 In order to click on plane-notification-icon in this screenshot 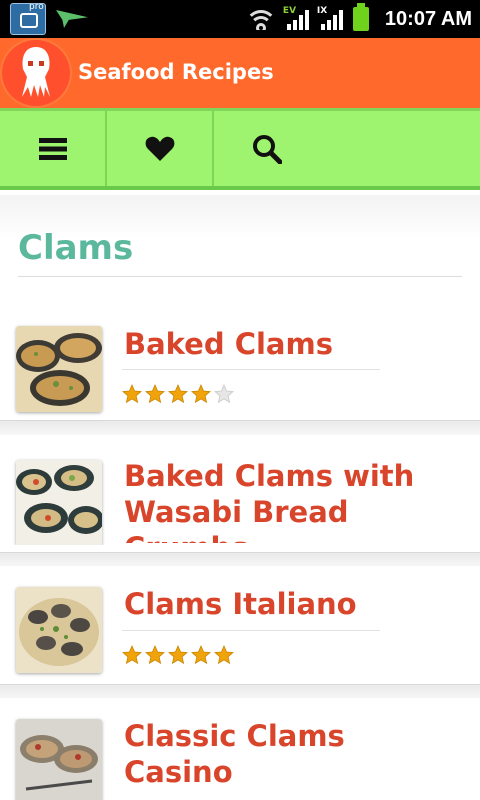, I will do `click(72, 19)`.